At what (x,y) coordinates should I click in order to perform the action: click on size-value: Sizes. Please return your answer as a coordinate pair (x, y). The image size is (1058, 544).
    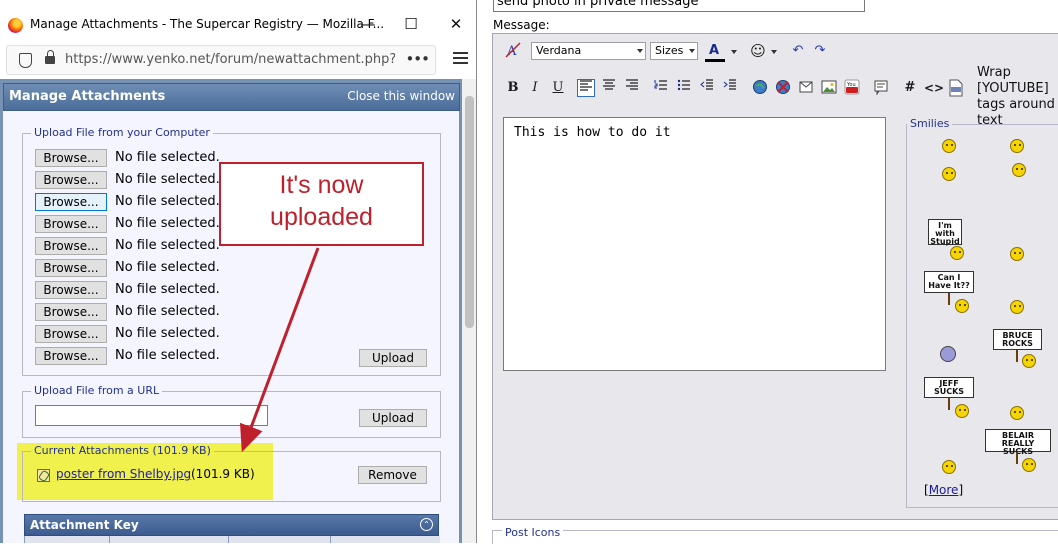
    Looking at the image, I should click on (669, 50).